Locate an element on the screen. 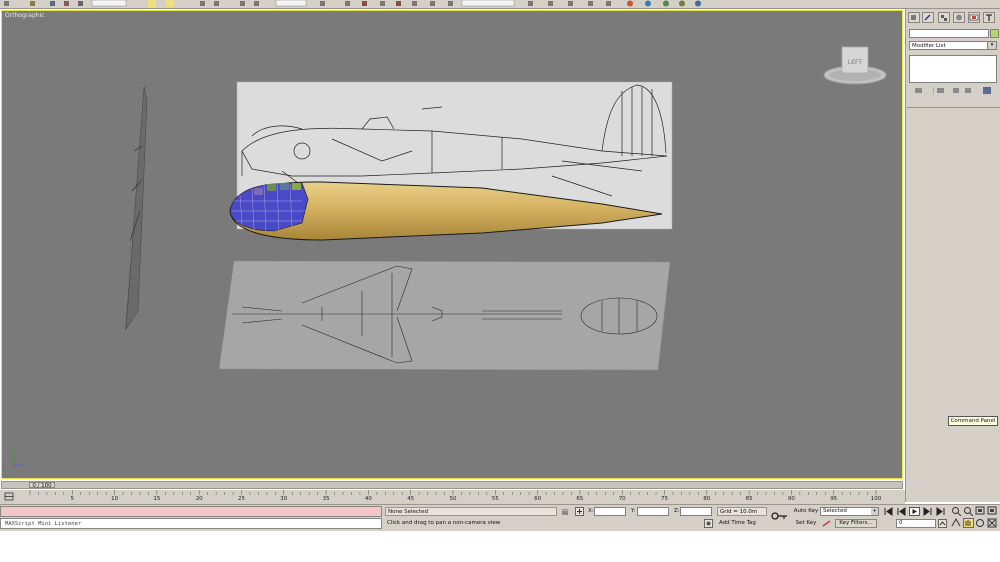  prompt-line: Click and drag to pan a non-camera view is located at coordinates (444, 523).